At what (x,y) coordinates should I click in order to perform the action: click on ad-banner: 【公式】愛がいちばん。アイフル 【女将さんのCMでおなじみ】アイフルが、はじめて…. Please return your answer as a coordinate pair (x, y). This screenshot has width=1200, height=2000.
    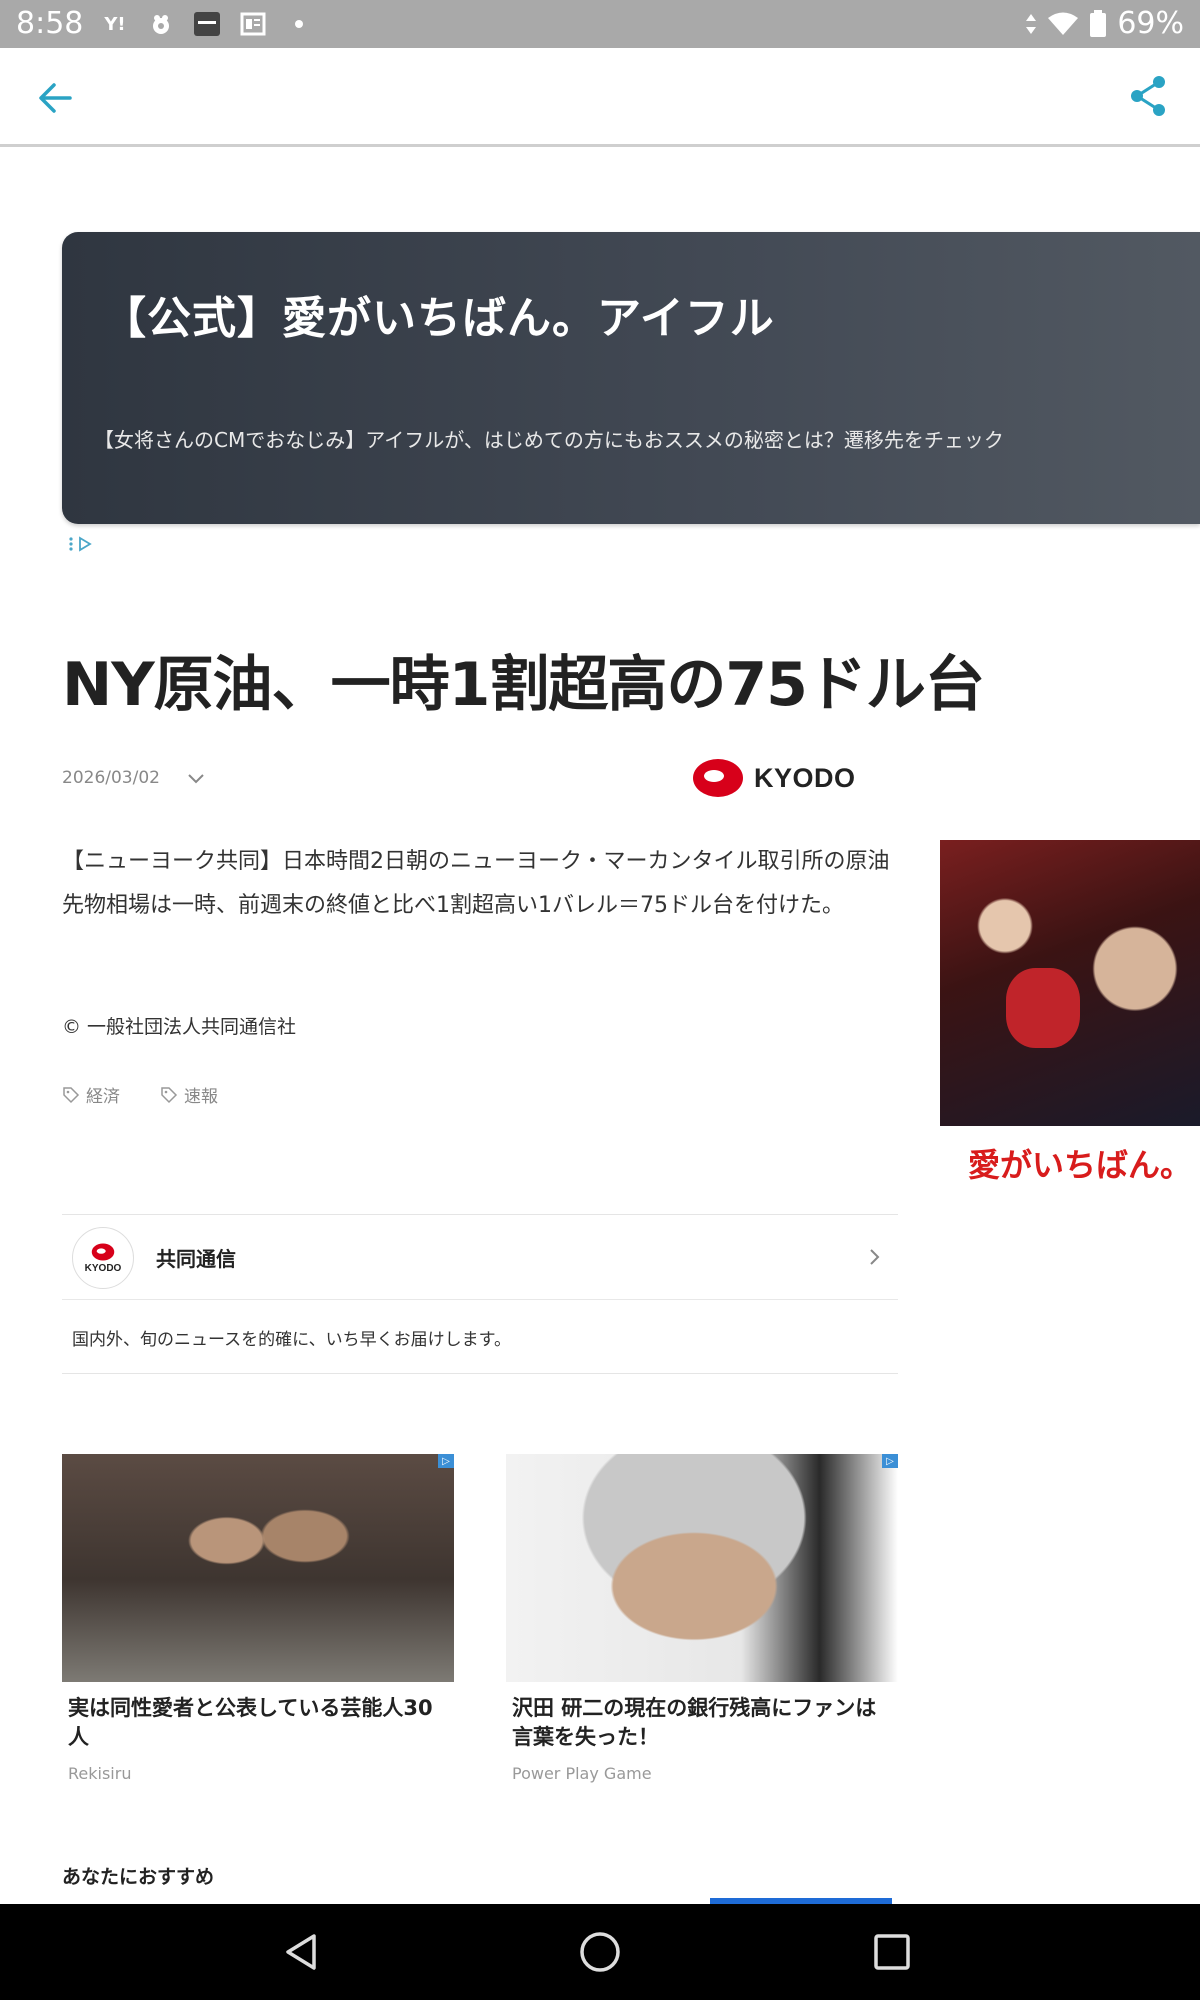
    Looking at the image, I should click on (631, 378).